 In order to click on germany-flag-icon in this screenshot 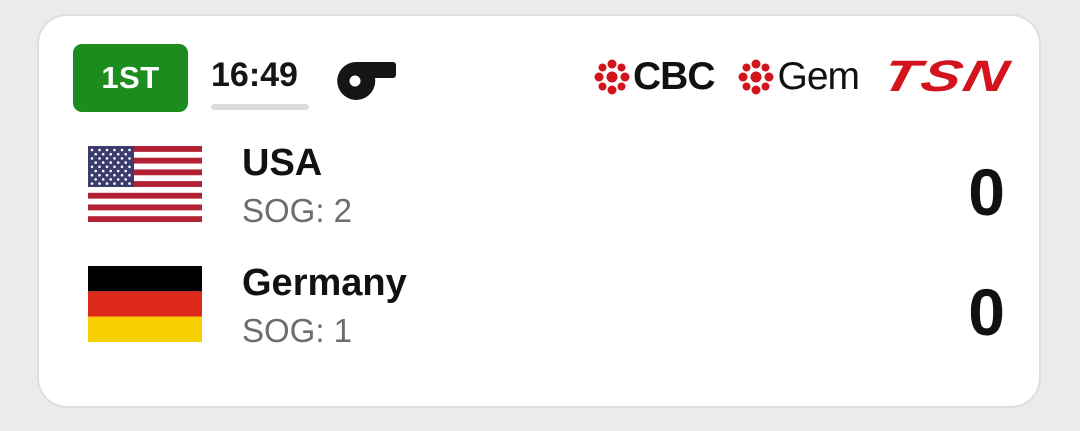, I will do `click(145, 304)`.